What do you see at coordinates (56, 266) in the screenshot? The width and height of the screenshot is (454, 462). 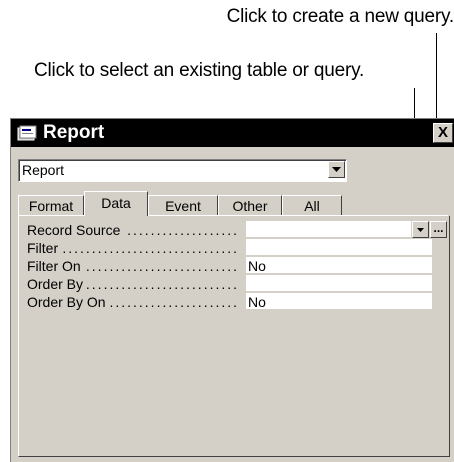 I see `property-label: Filter On` at bounding box center [56, 266].